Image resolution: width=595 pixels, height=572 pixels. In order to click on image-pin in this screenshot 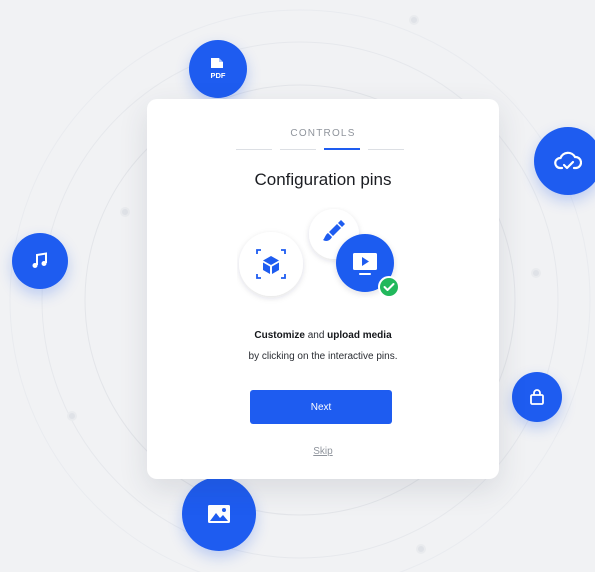, I will do `click(219, 514)`.